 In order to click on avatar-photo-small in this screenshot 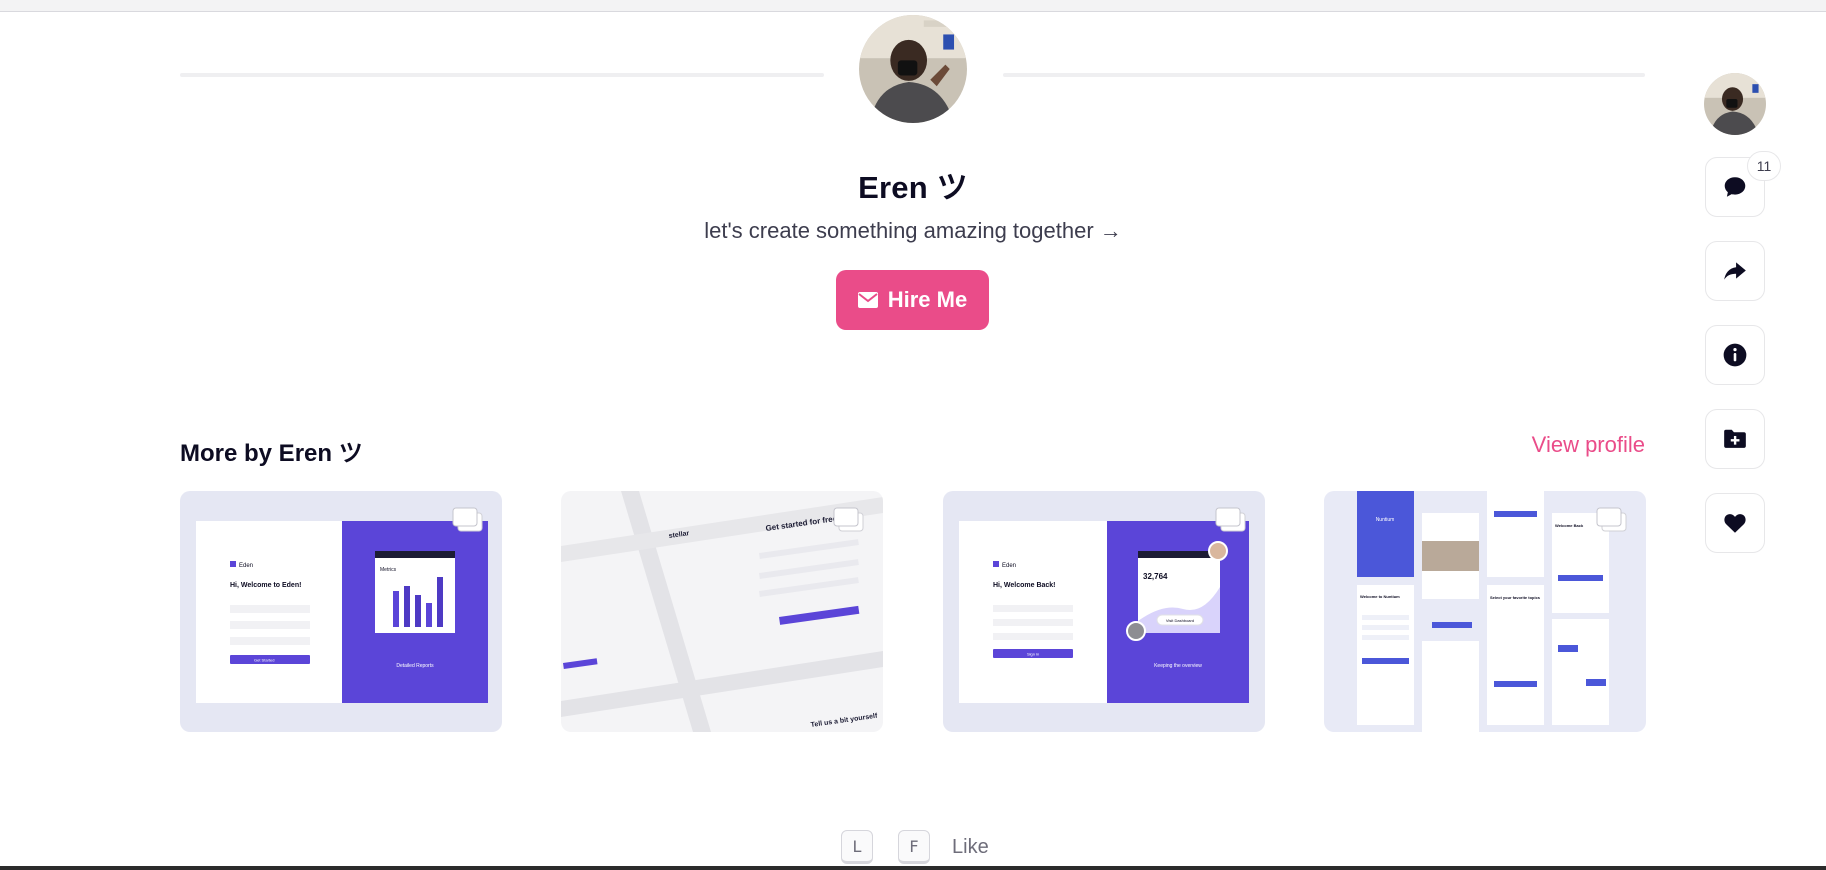, I will do `click(1735, 104)`.